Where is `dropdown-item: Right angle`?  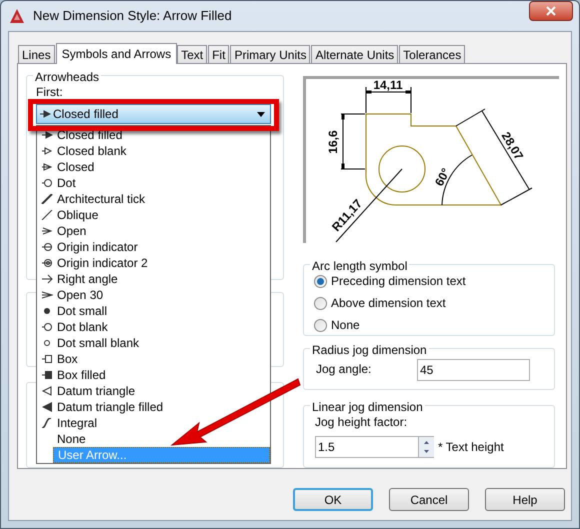 dropdown-item: Right angle is located at coordinates (153, 279).